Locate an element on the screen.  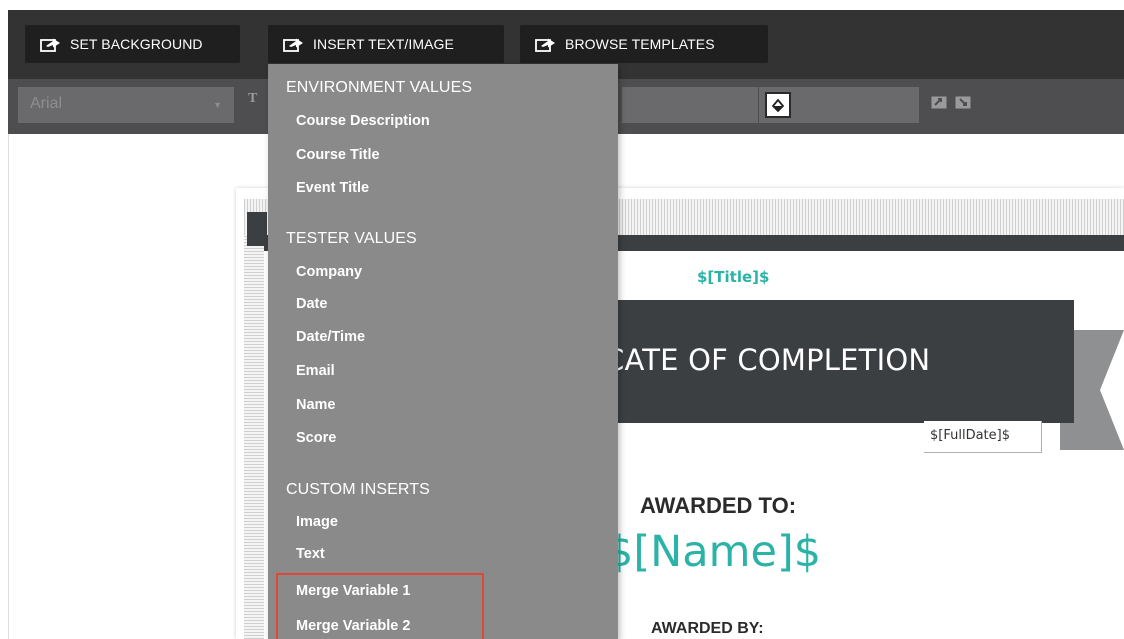
menu-item-name: Name is located at coordinates (316, 405).